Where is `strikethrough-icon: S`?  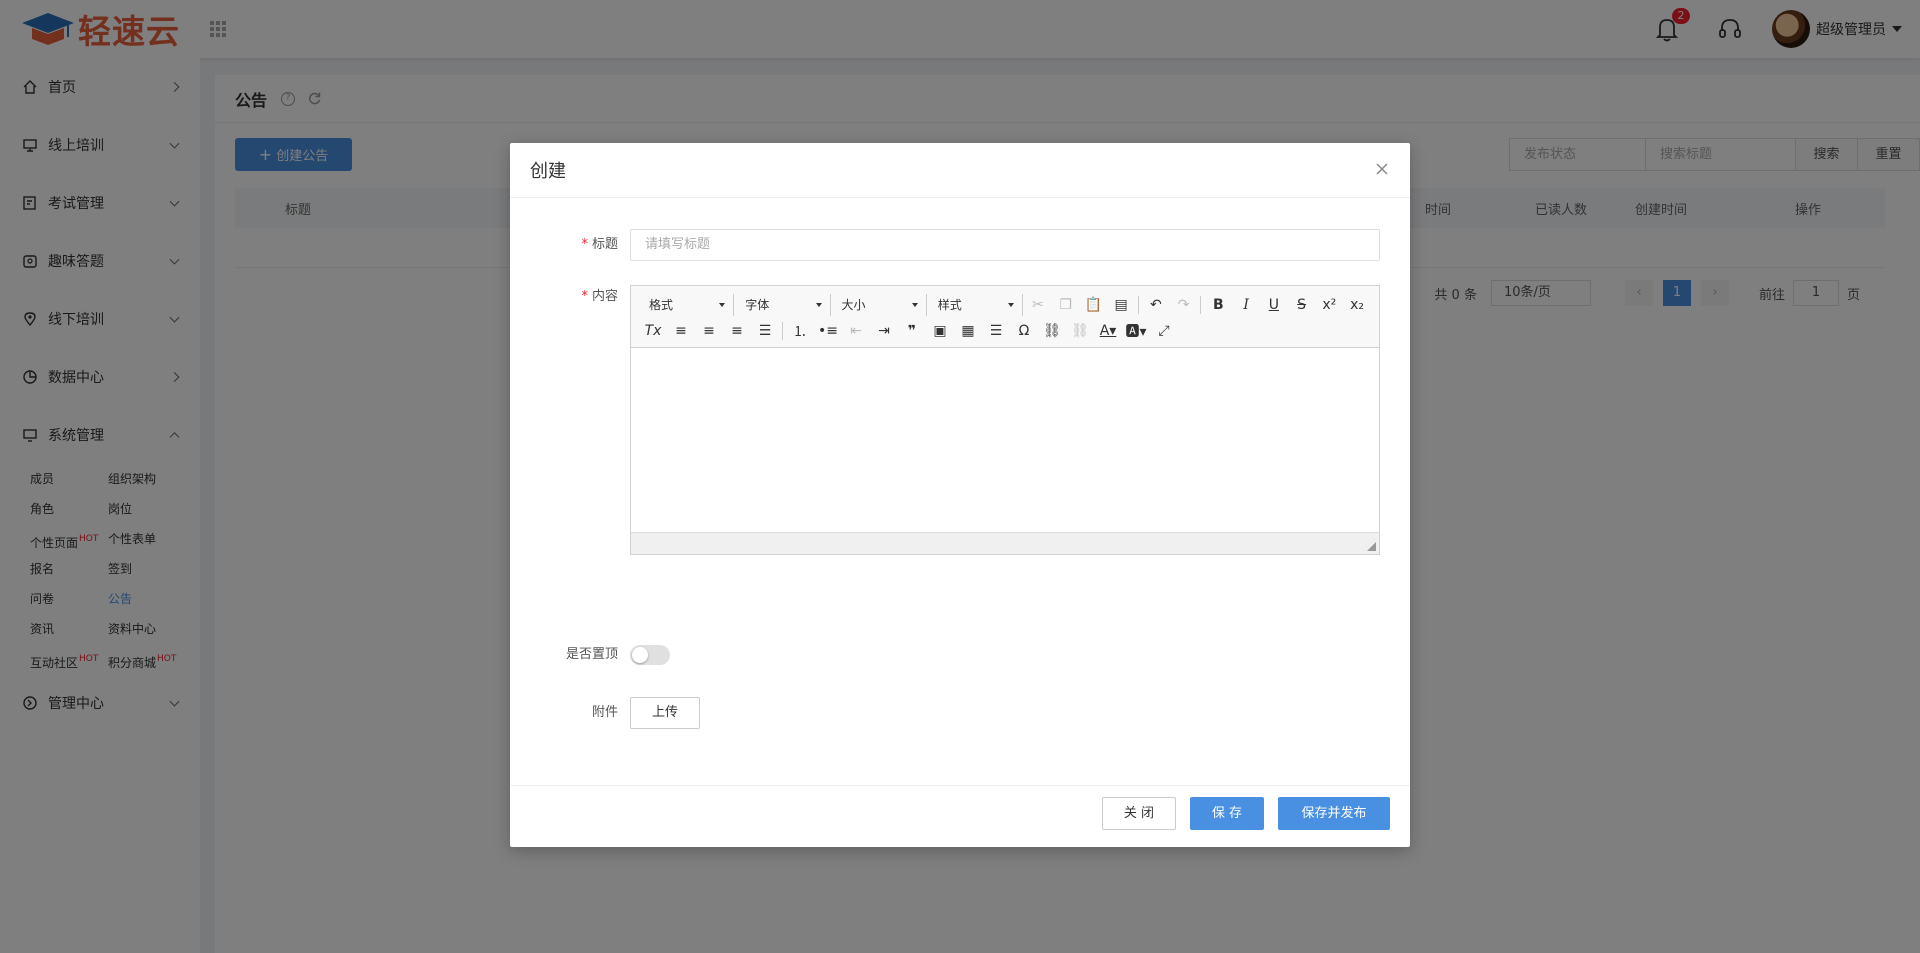
strikethrough-icon: S is located at coordinates (1302, 305).